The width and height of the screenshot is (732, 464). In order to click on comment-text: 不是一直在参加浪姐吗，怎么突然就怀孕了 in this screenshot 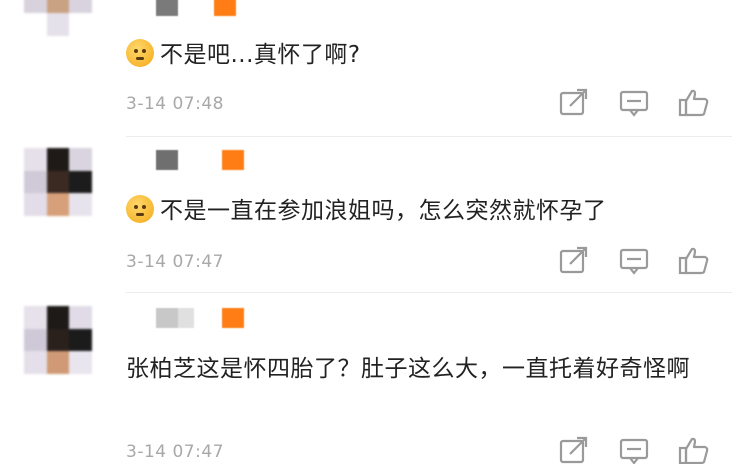, I will do `click(409, 211)`.